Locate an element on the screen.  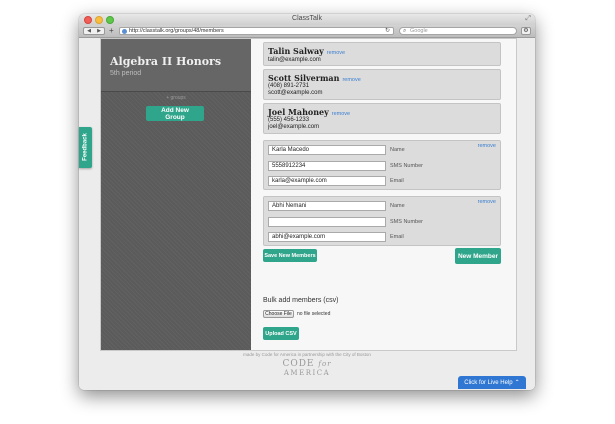
email-input: karla@example.com is located at coordinates (327, 181).